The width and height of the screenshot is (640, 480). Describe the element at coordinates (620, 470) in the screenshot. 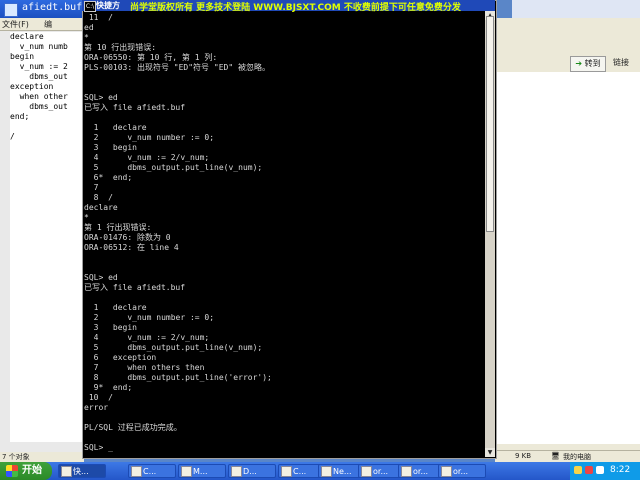

I see `clock: 8:22` at that location.